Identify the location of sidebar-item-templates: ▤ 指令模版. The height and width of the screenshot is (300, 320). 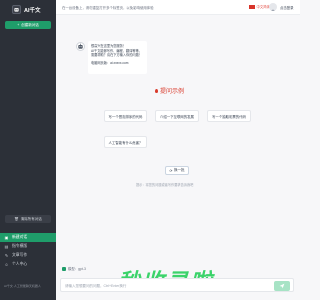
(28, 246).